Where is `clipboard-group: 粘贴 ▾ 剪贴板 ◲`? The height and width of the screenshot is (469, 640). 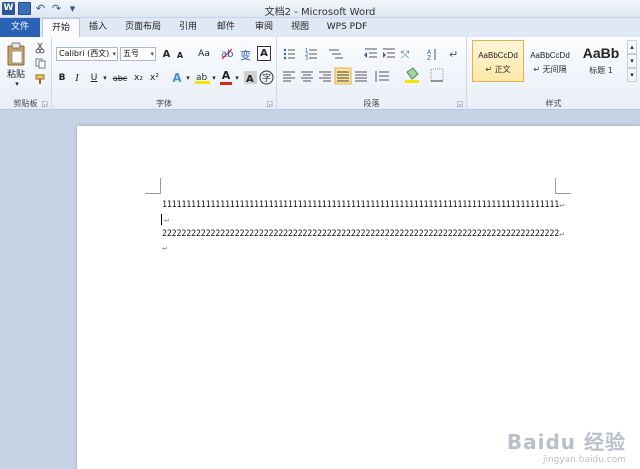 clipboard-group: 粘贴 ▾ 剪贴板 ◲ is located at coordinates (26, 73).